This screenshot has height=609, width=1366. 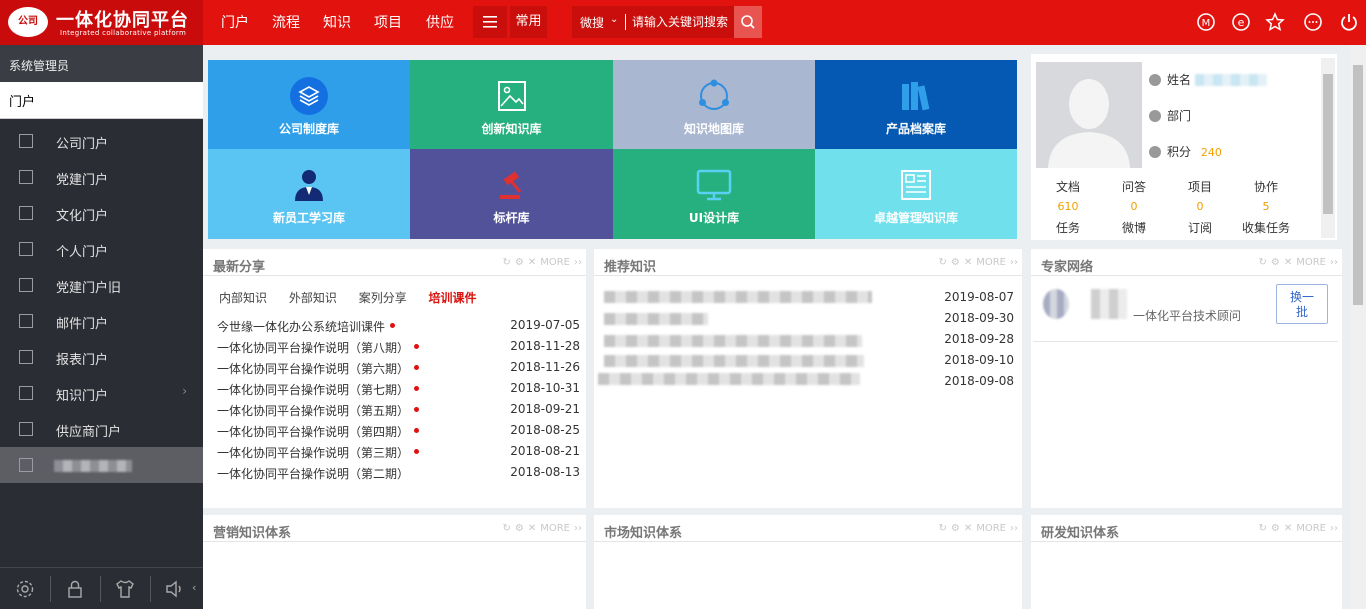 I want to click on common-button: 常用, so click(x=528, y=22).